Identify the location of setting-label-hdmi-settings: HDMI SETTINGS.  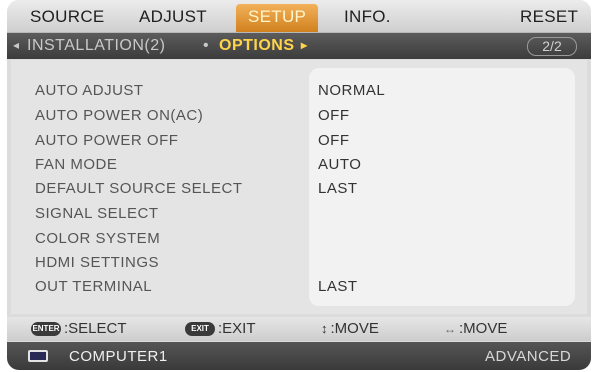
(97, 262).